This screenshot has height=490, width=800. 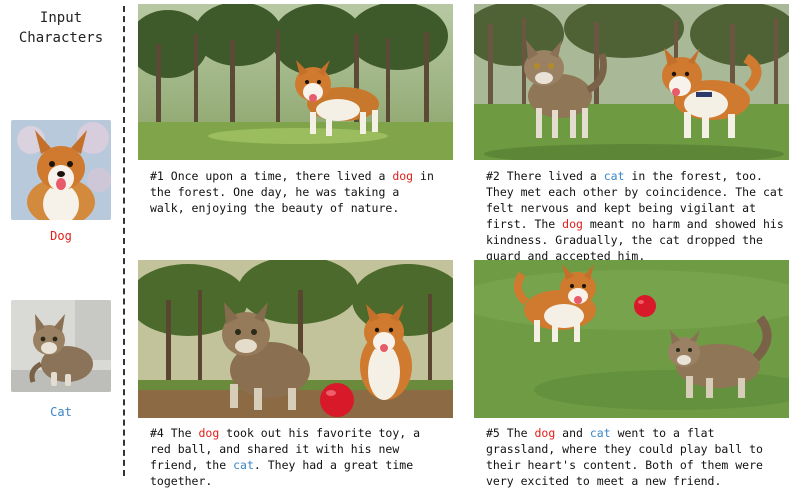 What do you see at coordinates (61, 18) in the screenshot?
I see `title-line-1: Input` at bounding box center [61, 18].